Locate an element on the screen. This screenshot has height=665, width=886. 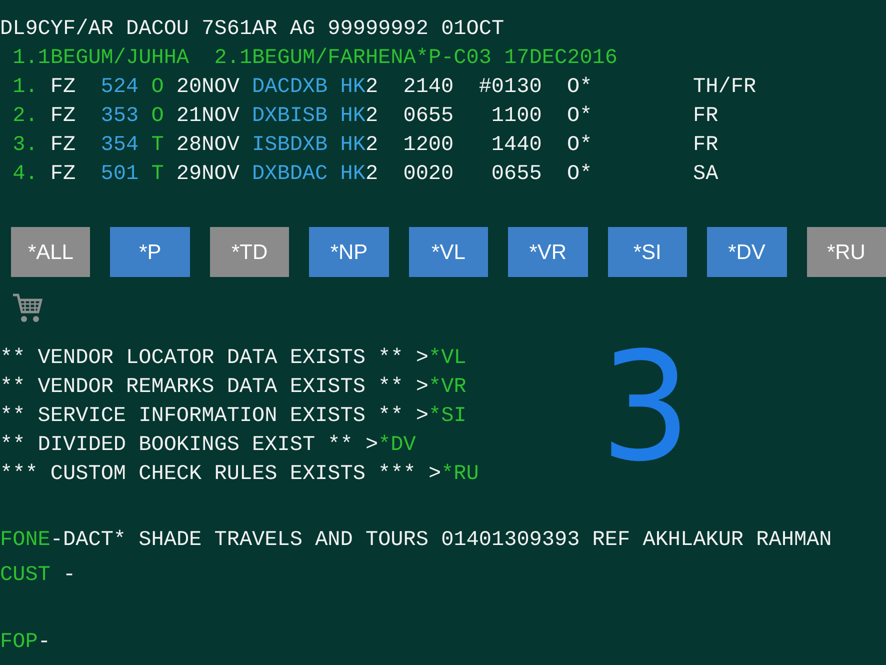
command-button: *VR is located at coordinates (548, 252).